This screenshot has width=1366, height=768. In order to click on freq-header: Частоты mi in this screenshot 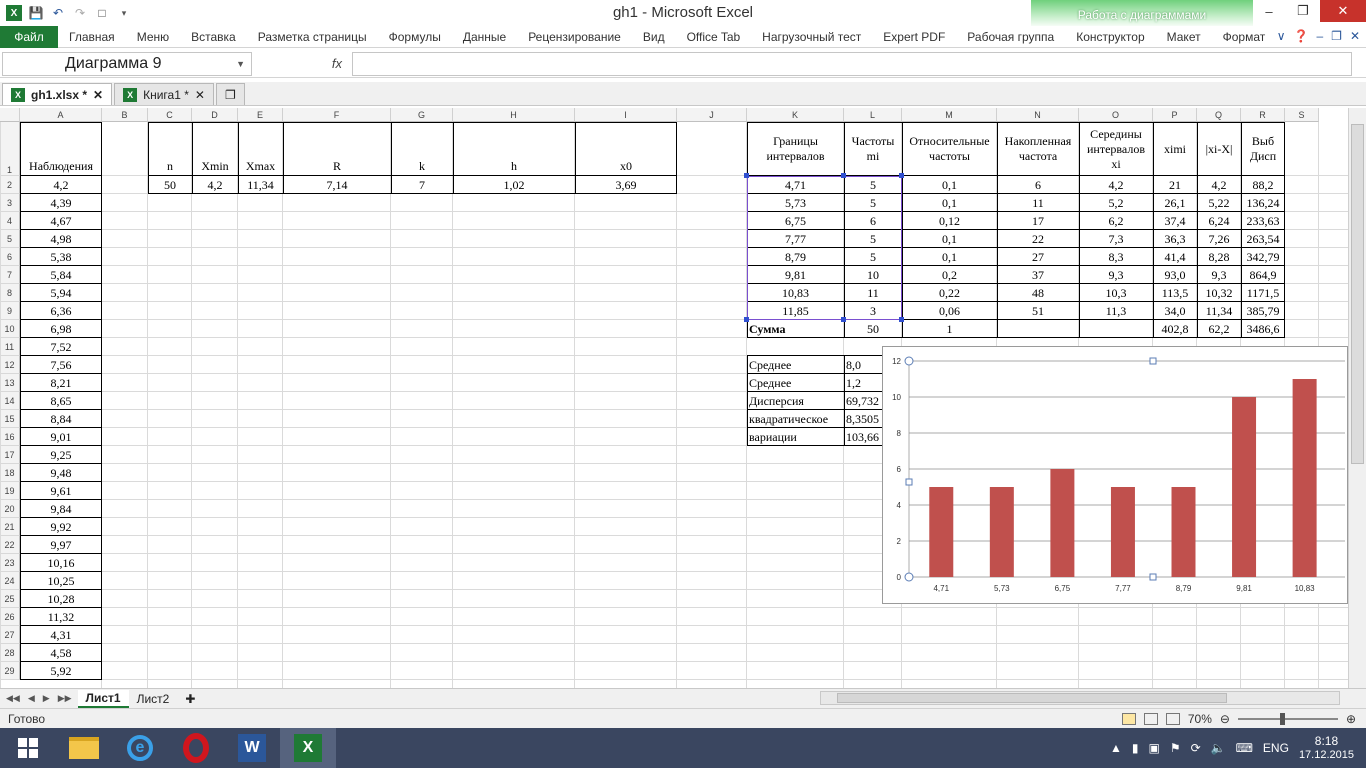, I will do `click(873, 149)`.